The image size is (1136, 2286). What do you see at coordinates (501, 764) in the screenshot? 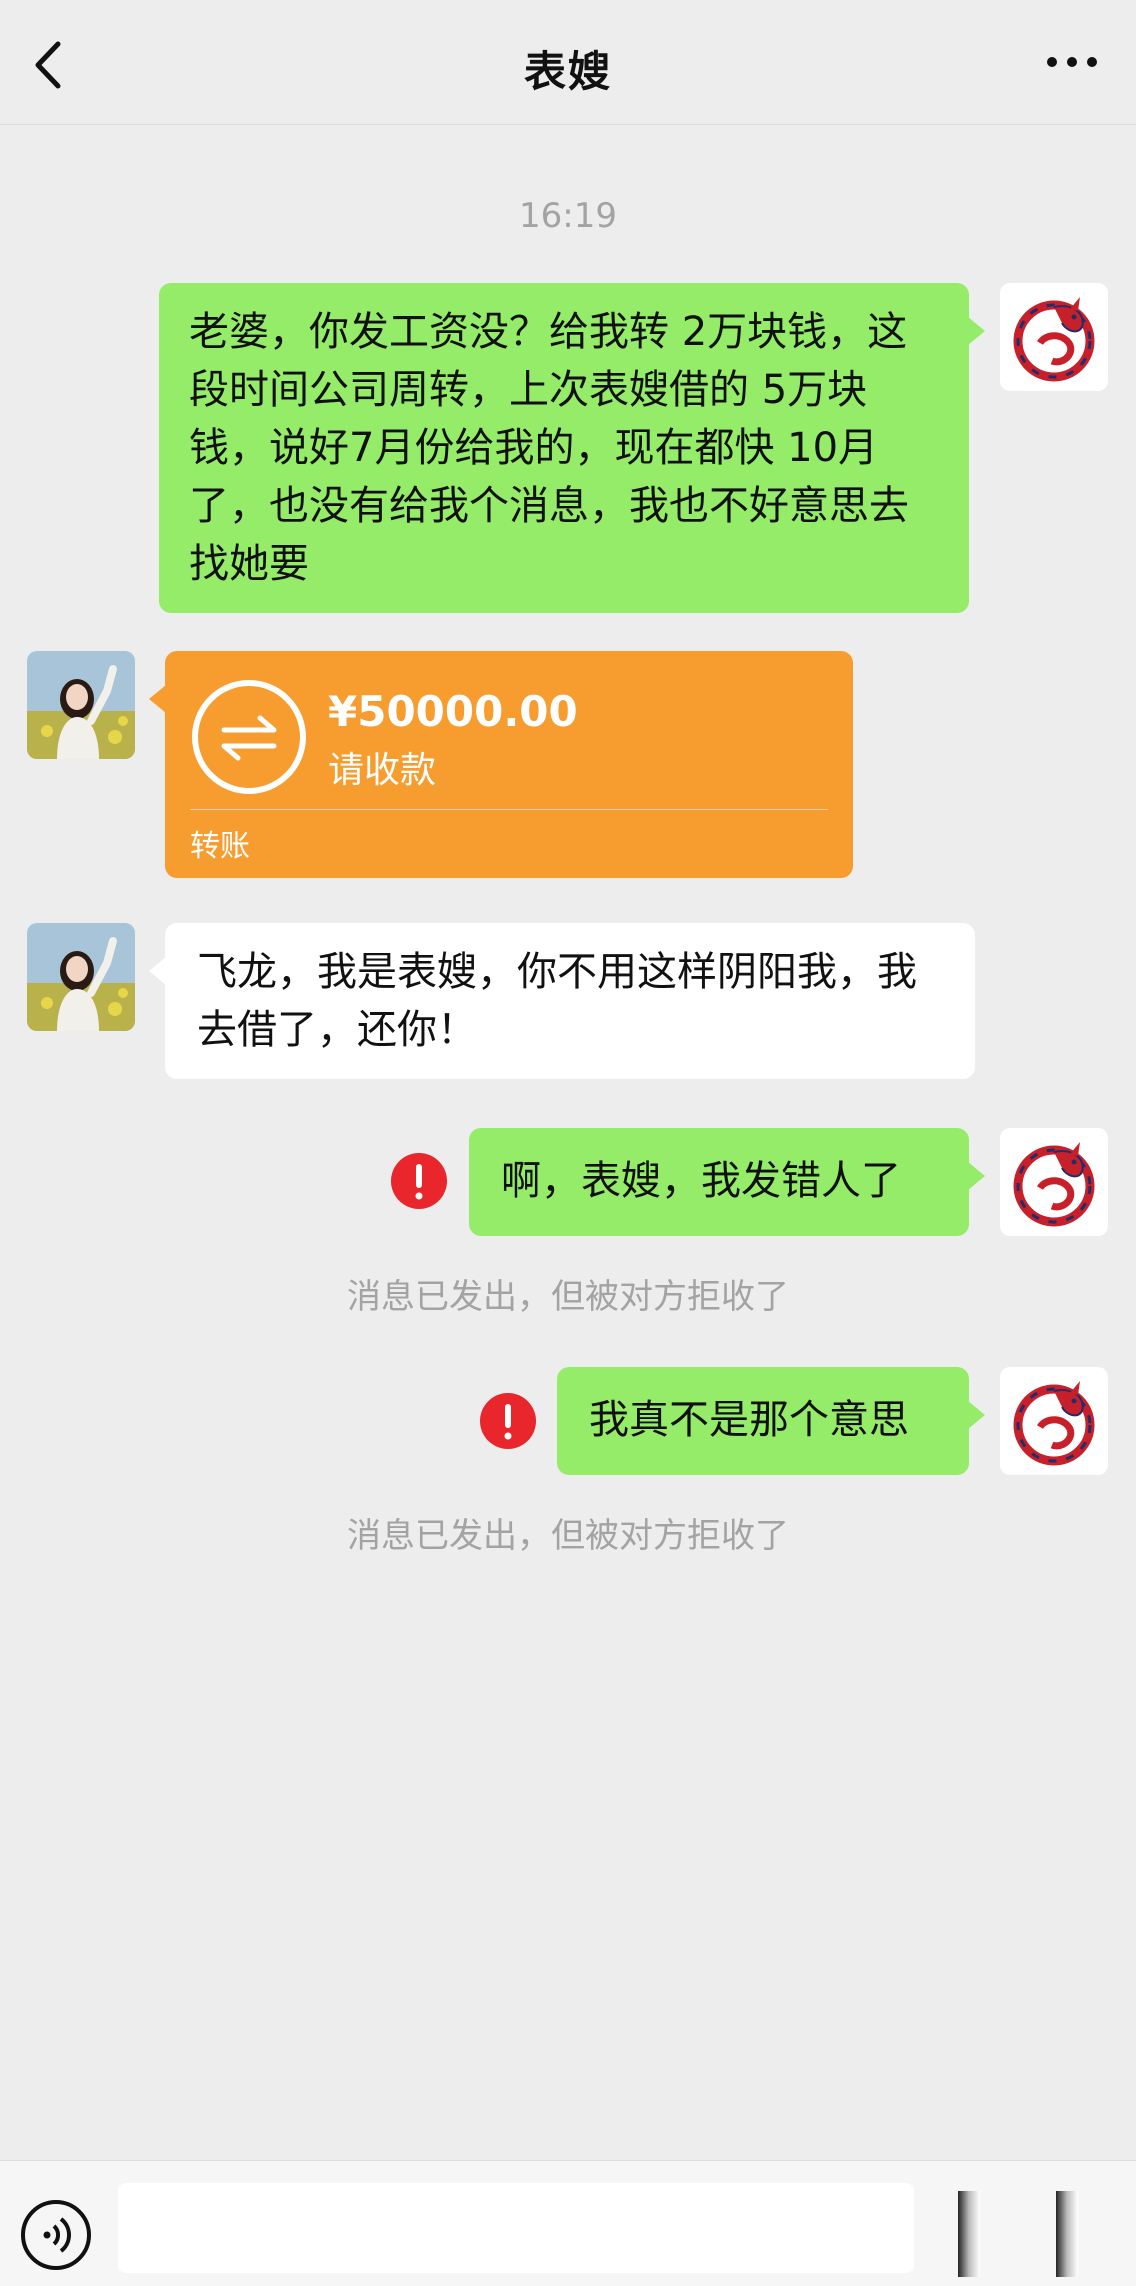
I see `transfer-card: ¥50000.00 请收款 转账` at bounding box center [501, 764].